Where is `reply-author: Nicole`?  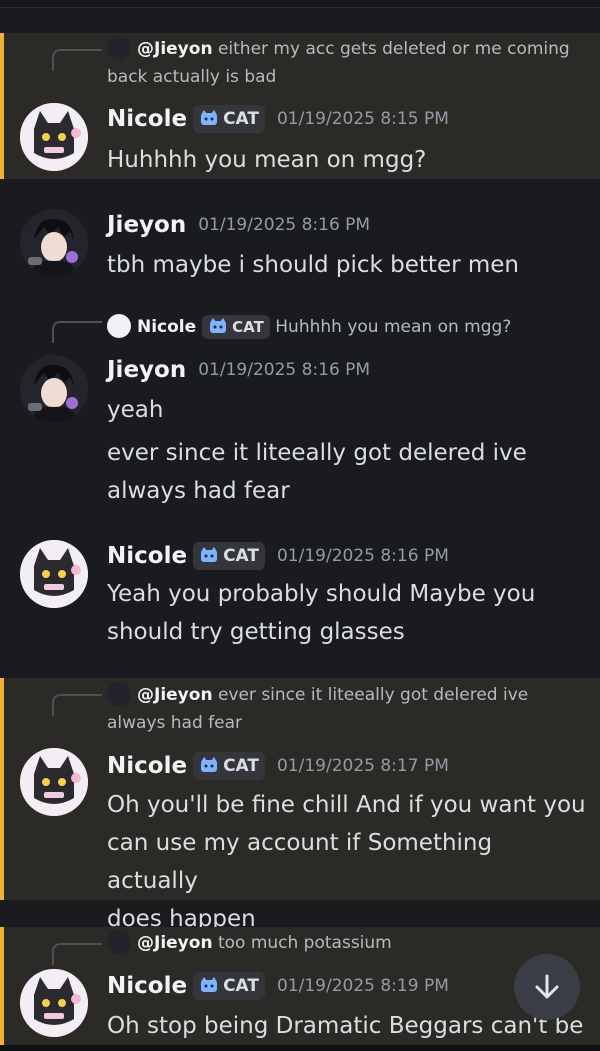
reply-author: Nicole is located at coordinates (167, 327).